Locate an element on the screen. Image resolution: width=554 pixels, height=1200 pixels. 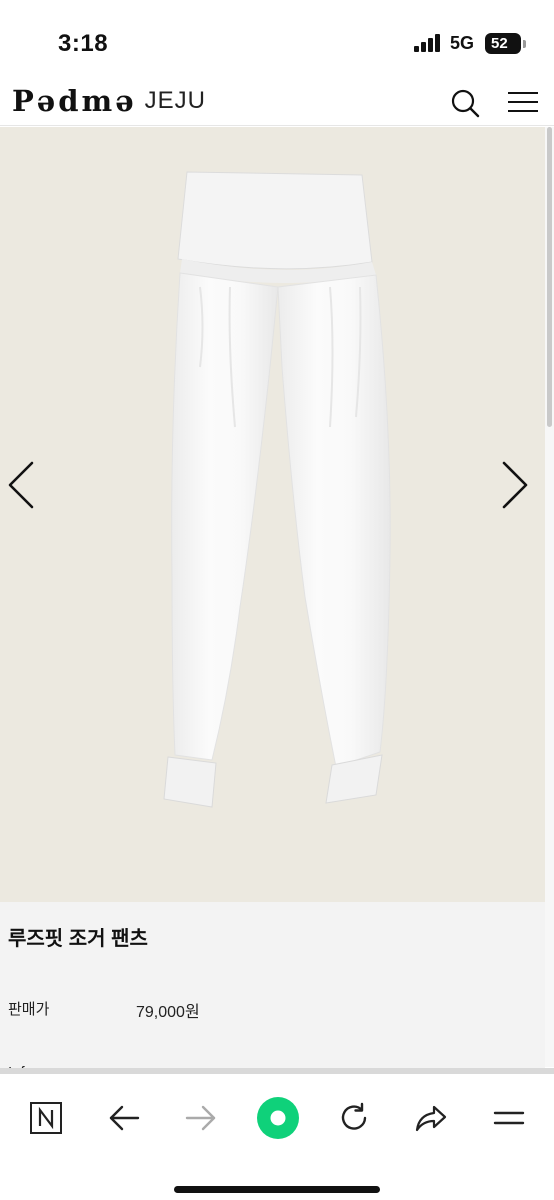
status-time: 3:18 is located at coordinates (83, 43).